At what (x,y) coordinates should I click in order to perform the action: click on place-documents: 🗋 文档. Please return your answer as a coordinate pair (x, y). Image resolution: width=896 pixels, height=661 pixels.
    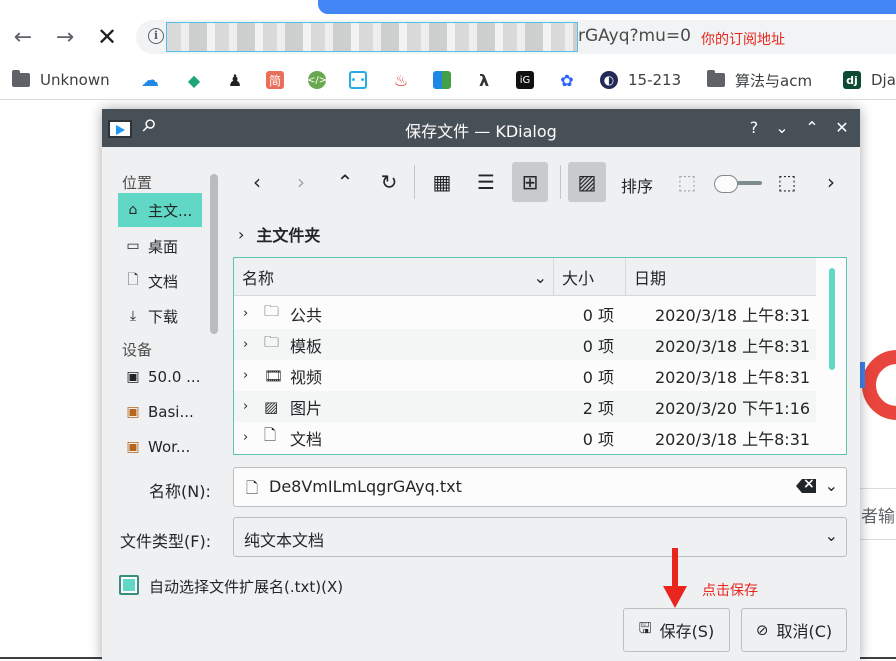
    Looking at the image, I should click on (160, 281).